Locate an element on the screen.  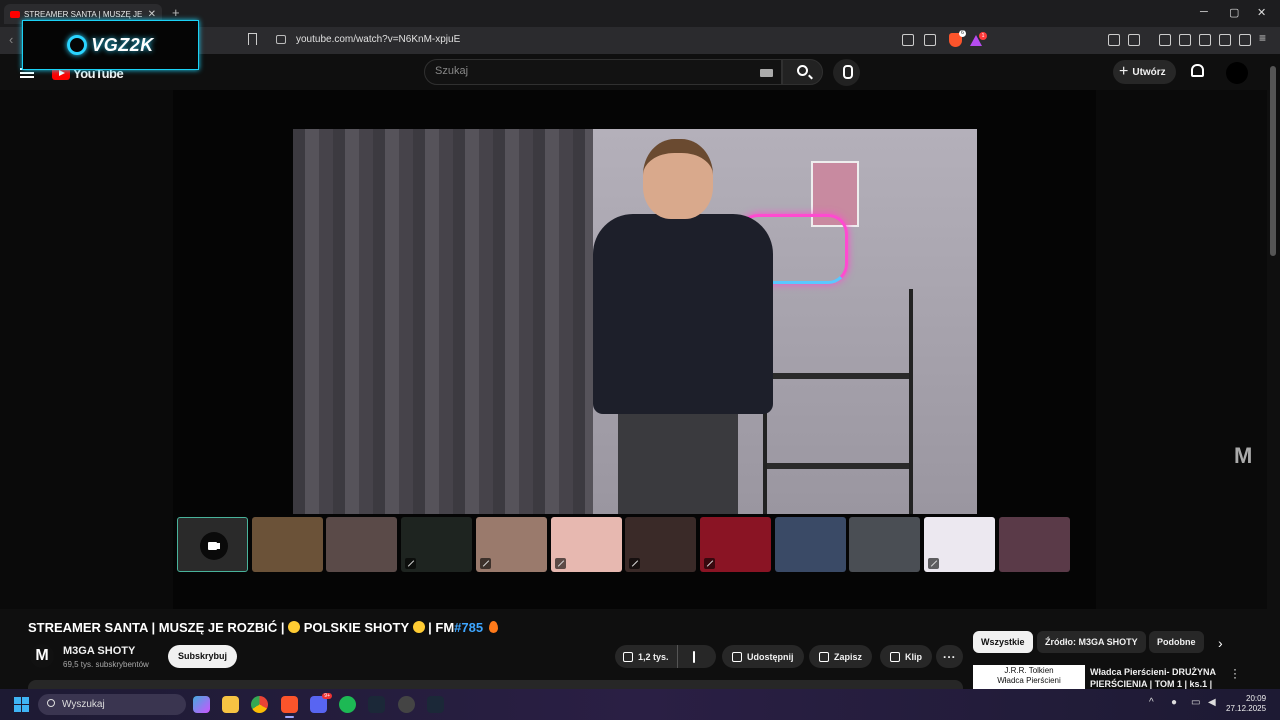
discord-icon: 9+ is located at coordinates (321, 703).